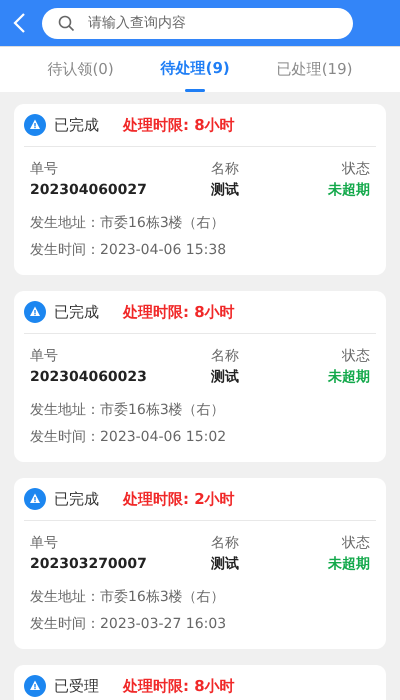 The height and width of the screenshot is (700, 400). Describe the element at coordinates (314, 69) in the screenshot. I see `tab: 已处理(19)` at that location.